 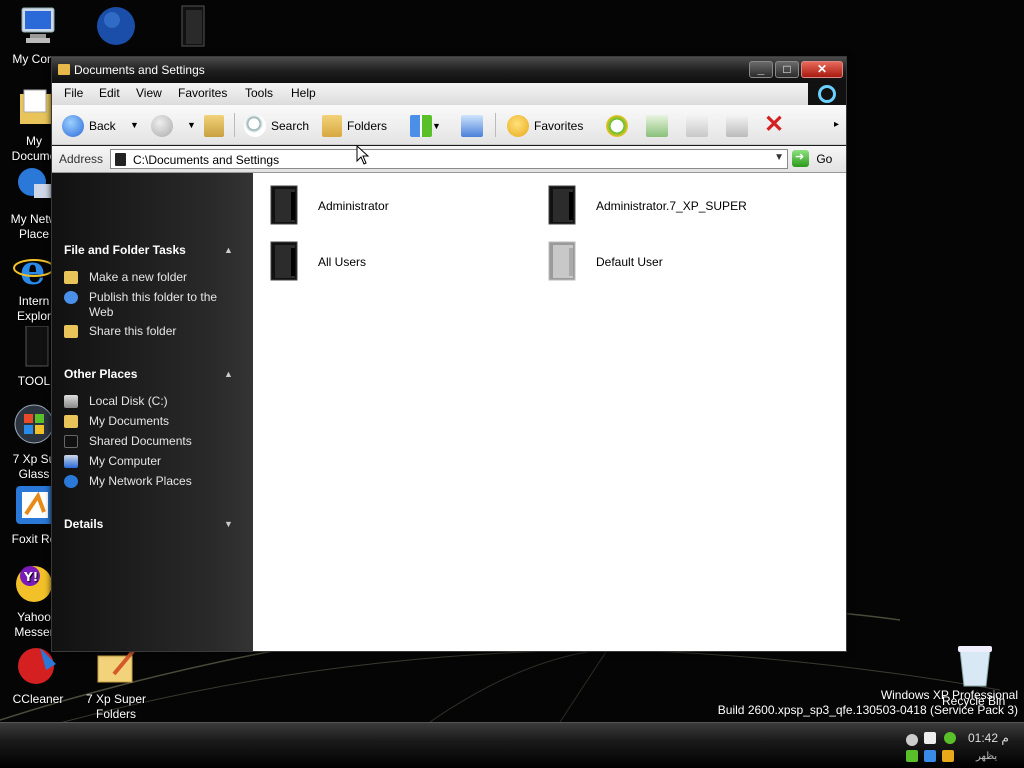 What do you see at coordinates (34, 506) in the screenshot?
I see `foxit-reader-icon` at bounding box center [34, 506].